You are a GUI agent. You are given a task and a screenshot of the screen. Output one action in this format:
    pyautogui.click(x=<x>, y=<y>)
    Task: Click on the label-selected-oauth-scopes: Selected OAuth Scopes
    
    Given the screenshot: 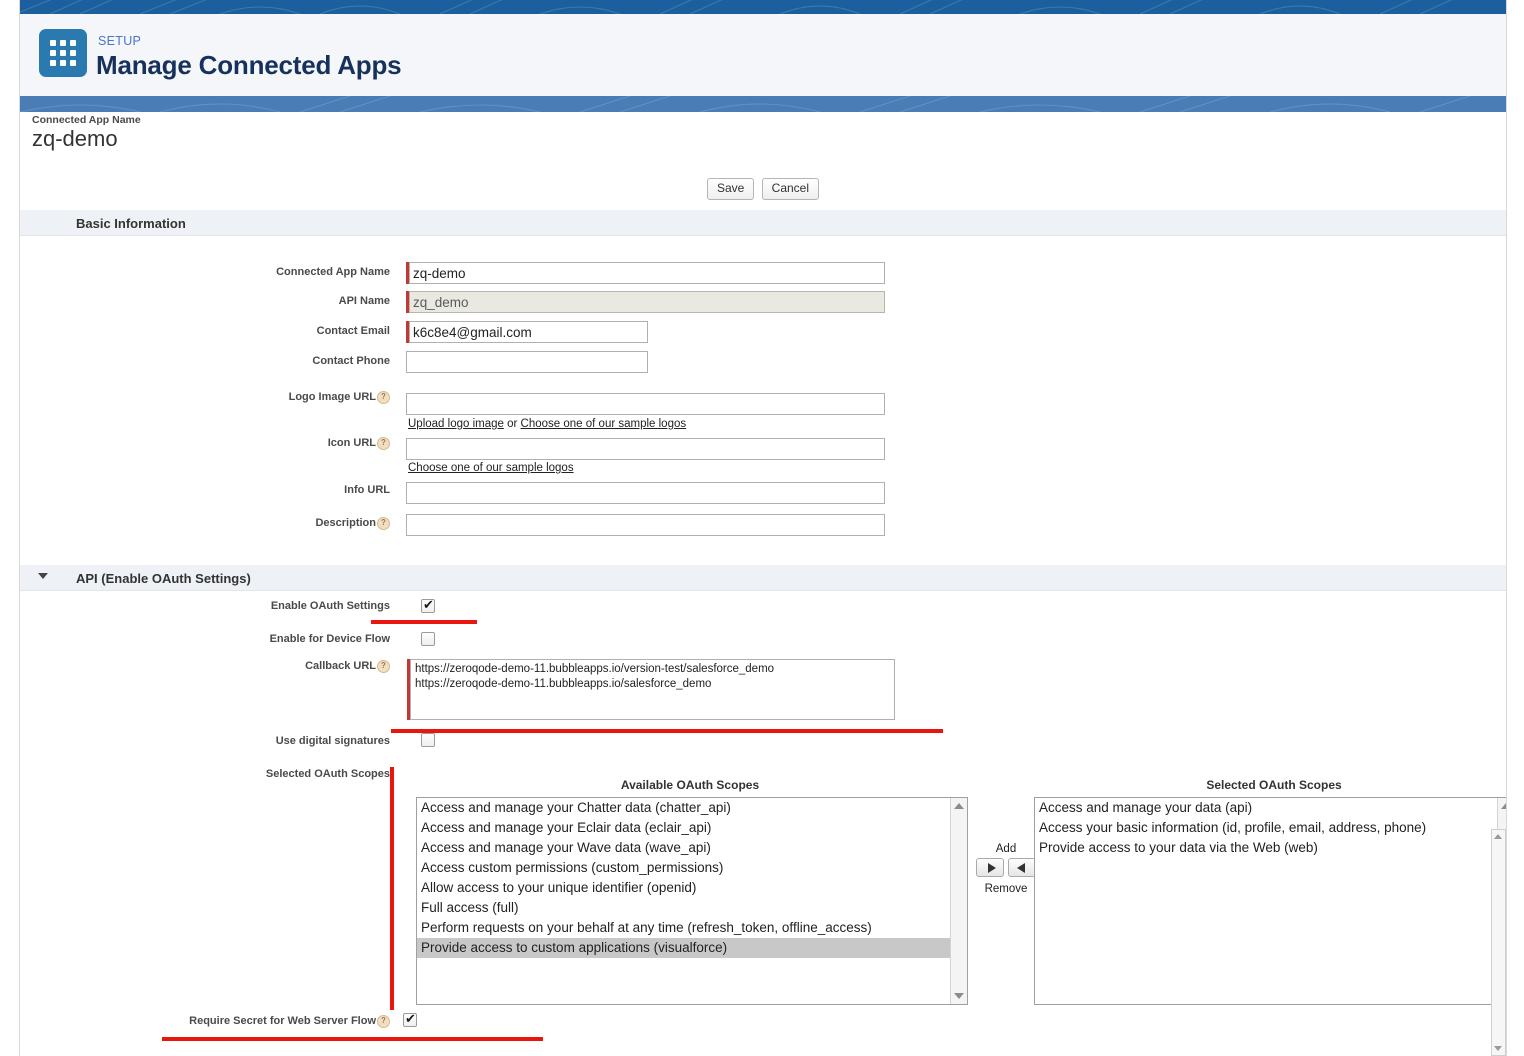 What is the action you would take?
    pyautogui.click(x=327, y=774)
    